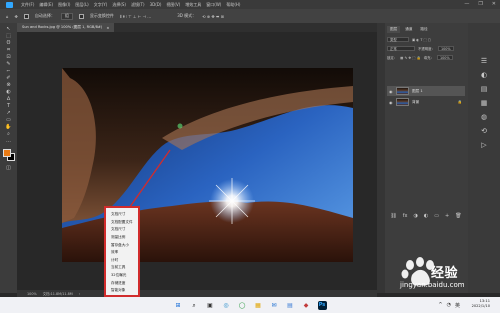  Describe the element at coordinates (8, 29) in the screenshot. I see `move-tool-icon: ↖` at that location.